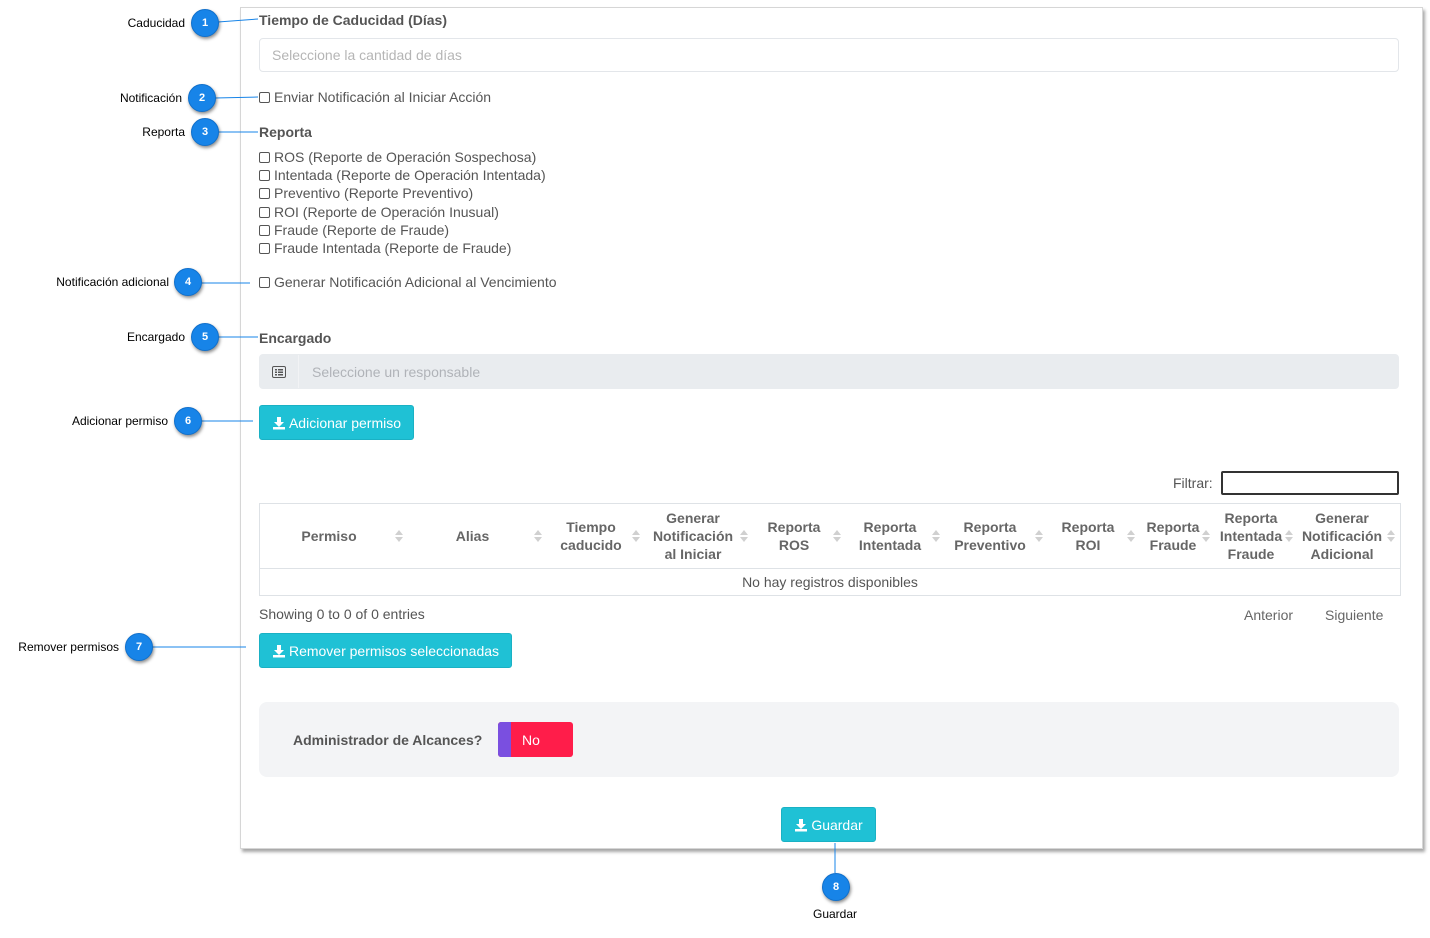  What do you see at coordinates (205, 132) in the screenshot?
I see `callout-badge-3: 3` at bounding box center [205, 132].